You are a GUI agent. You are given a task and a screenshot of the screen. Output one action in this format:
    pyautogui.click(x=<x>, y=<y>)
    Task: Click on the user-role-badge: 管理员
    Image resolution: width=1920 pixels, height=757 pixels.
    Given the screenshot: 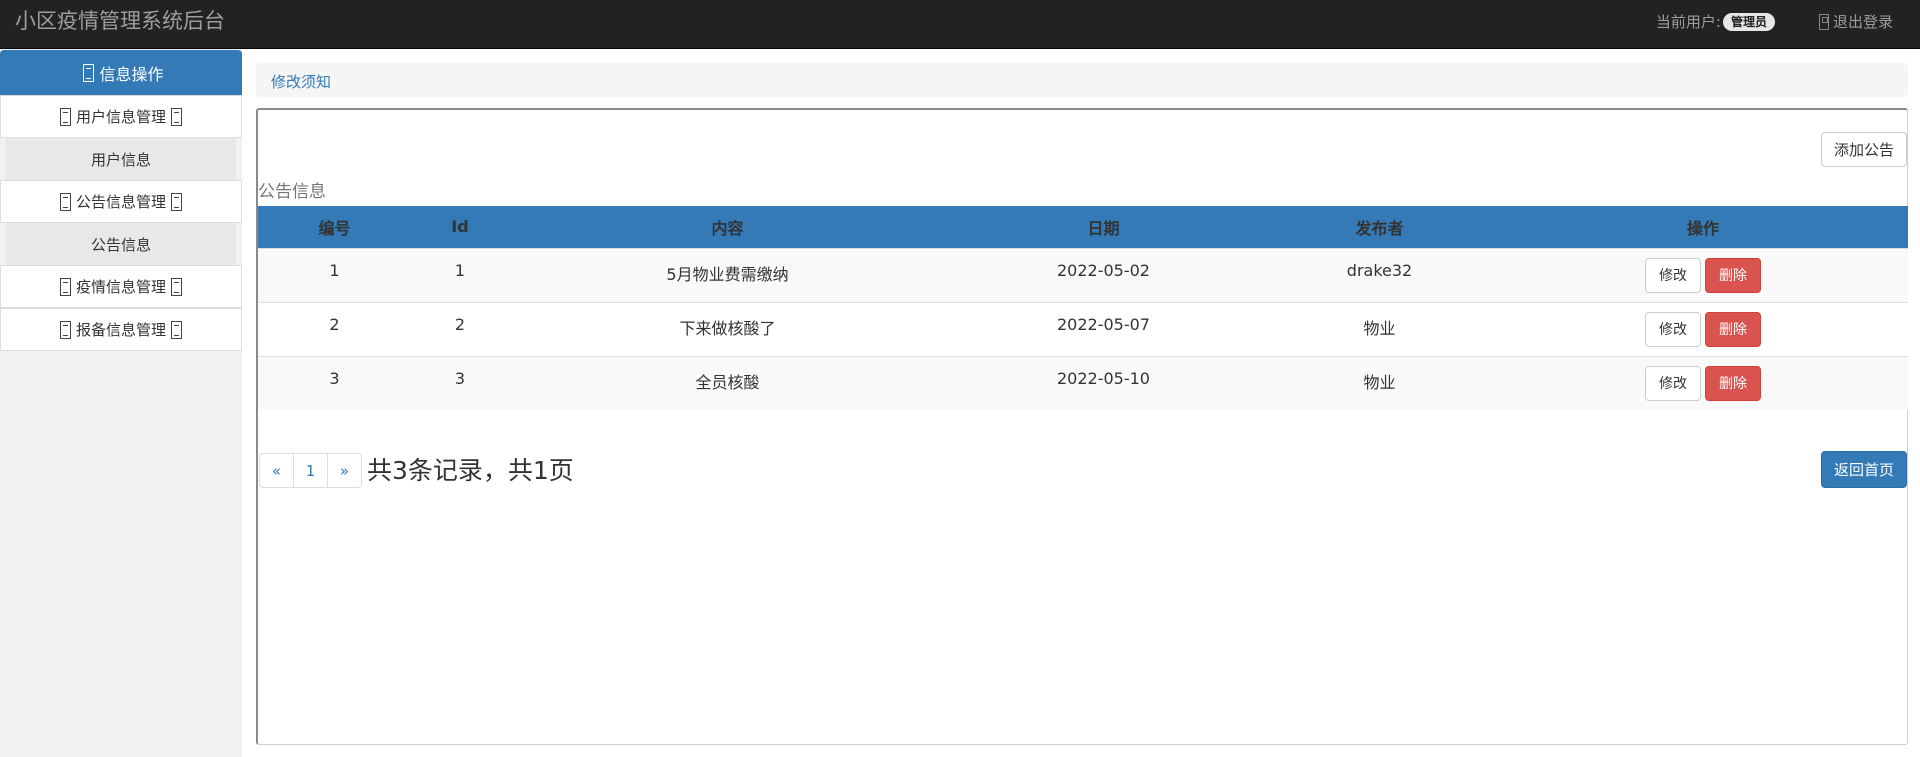 What is the action you would take?
    pyautogui.click(x=1748, y=21)
    